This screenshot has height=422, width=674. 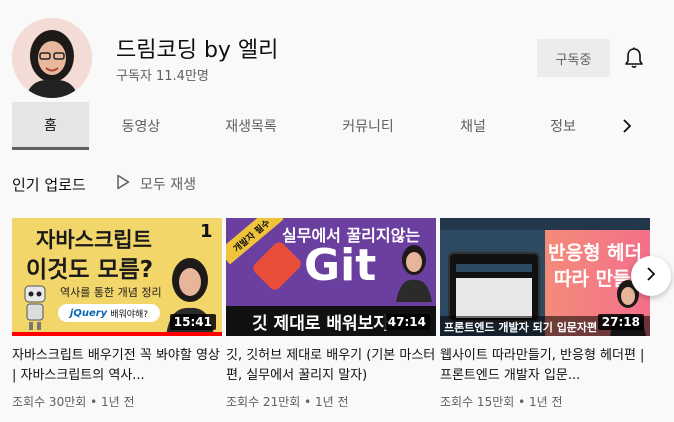 What do you see at coordinates (521, 327) in the screenshot?
I see `thumb-text: 프론트엔드 개발자 되기 입문자편` at bounding box center [521, 327].